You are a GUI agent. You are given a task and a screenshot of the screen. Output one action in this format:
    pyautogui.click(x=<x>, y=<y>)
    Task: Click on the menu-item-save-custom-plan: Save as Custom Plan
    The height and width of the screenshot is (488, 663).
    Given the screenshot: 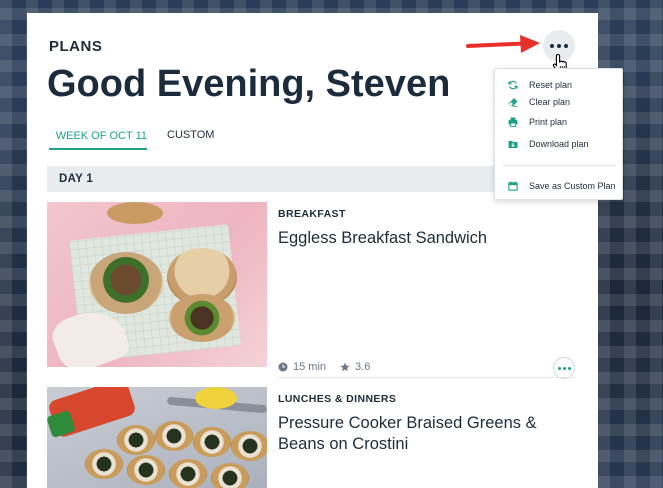 What is the action you would take?
    pyautogui.click(x=559, y=186)
    